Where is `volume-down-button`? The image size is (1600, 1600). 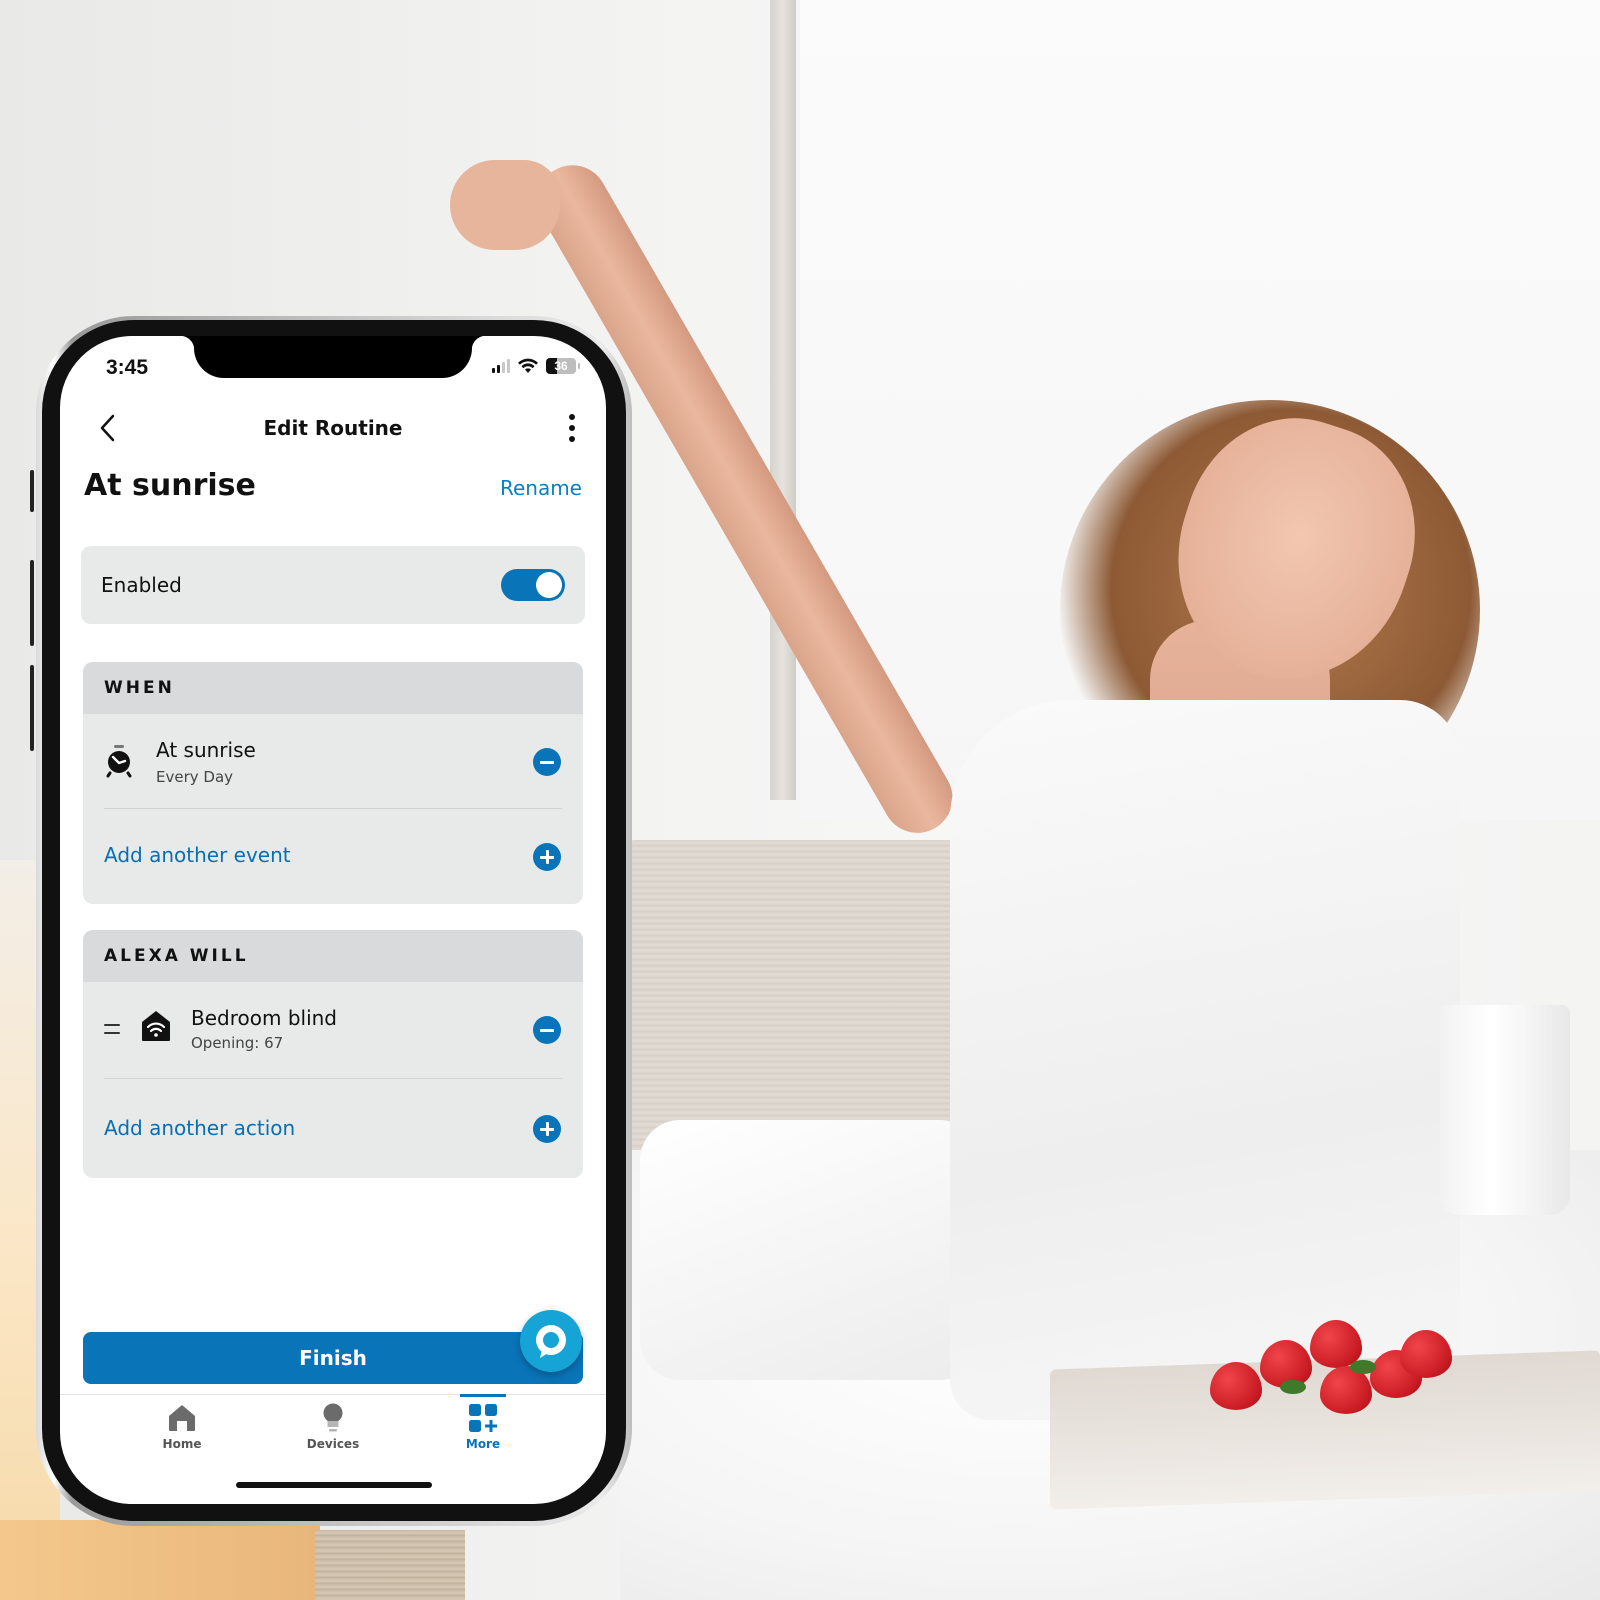 volume-down-button is located at coordinates (32, 708).